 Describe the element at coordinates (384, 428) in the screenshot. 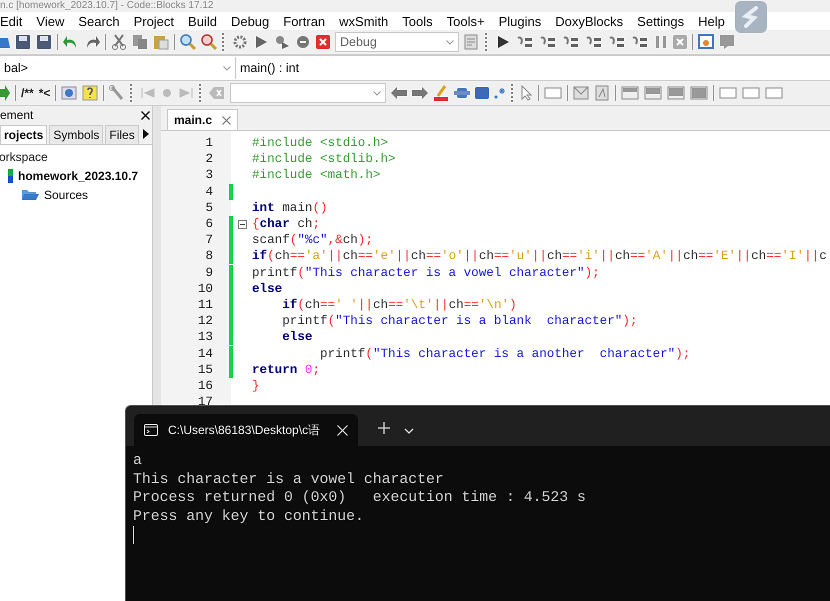

I see `new-tab-icon` at that location.